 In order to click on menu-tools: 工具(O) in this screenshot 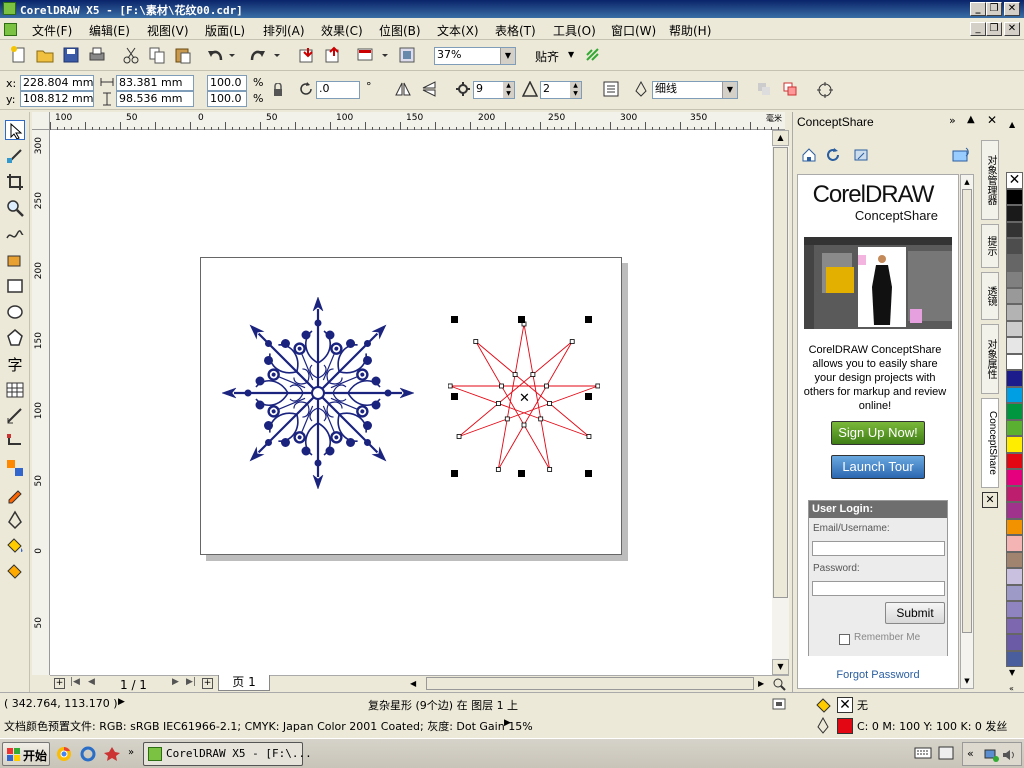, I will do `click(574, 30)`.